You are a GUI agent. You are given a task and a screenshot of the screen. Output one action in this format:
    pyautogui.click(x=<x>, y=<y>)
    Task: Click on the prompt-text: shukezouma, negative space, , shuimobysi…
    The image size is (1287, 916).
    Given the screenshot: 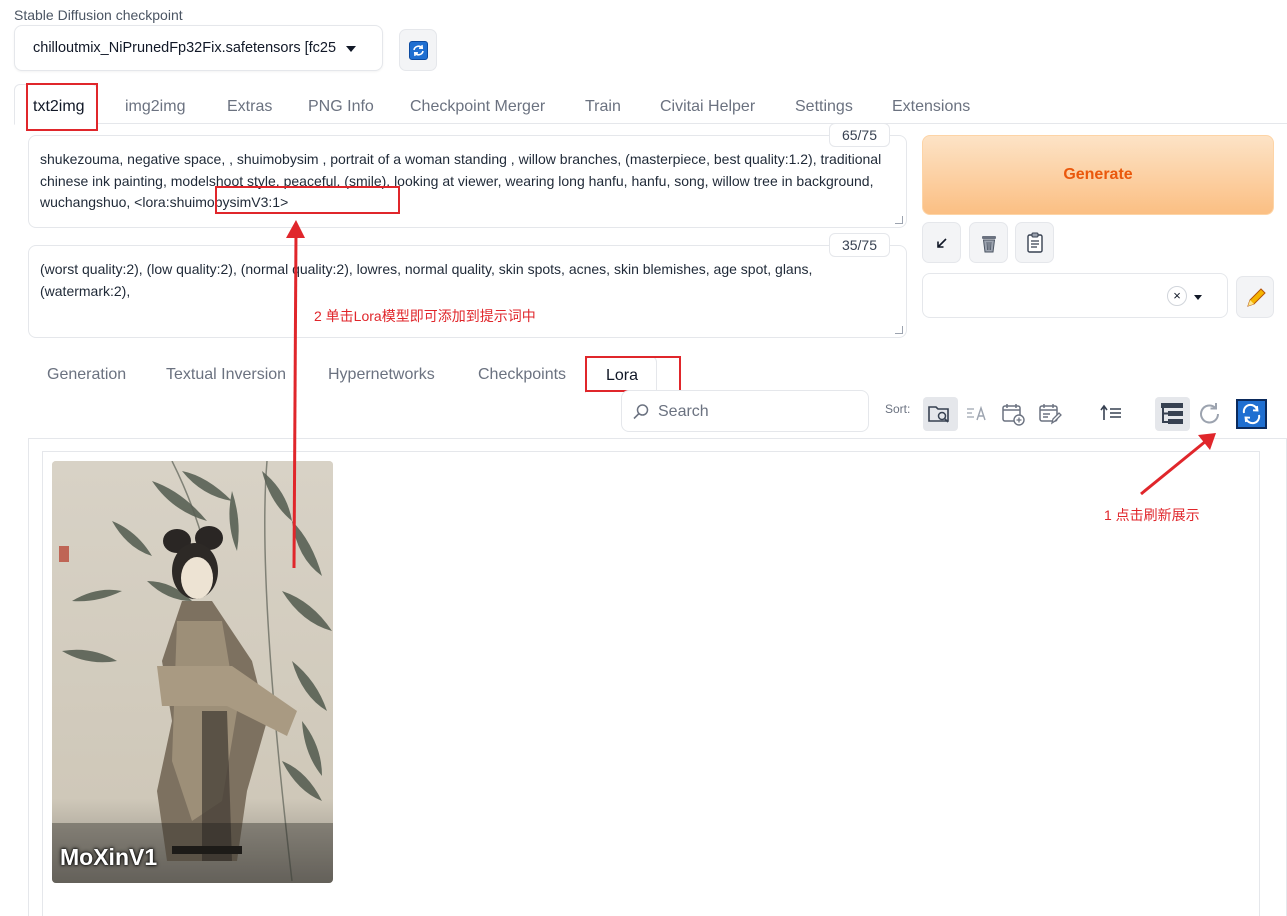 What is the action you would take?
    pyautogui.click(x=461, y=180)
    